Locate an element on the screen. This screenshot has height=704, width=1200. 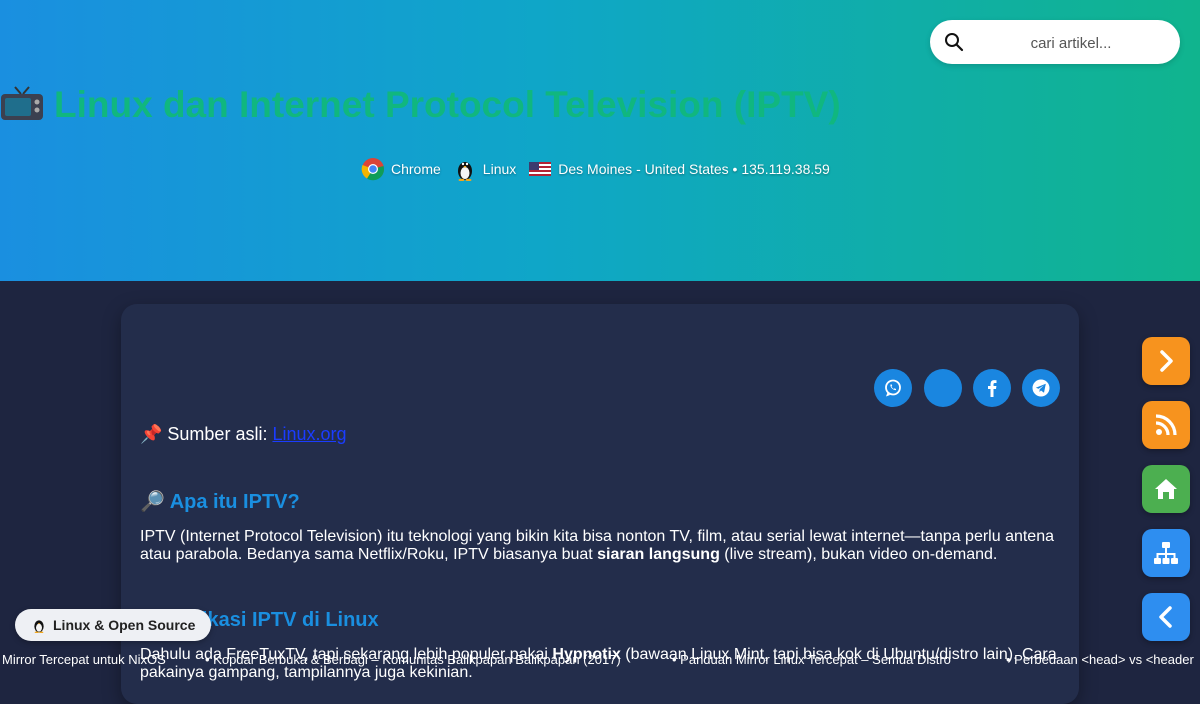
source-link: Linux.org is located at coordinates (309, 434).